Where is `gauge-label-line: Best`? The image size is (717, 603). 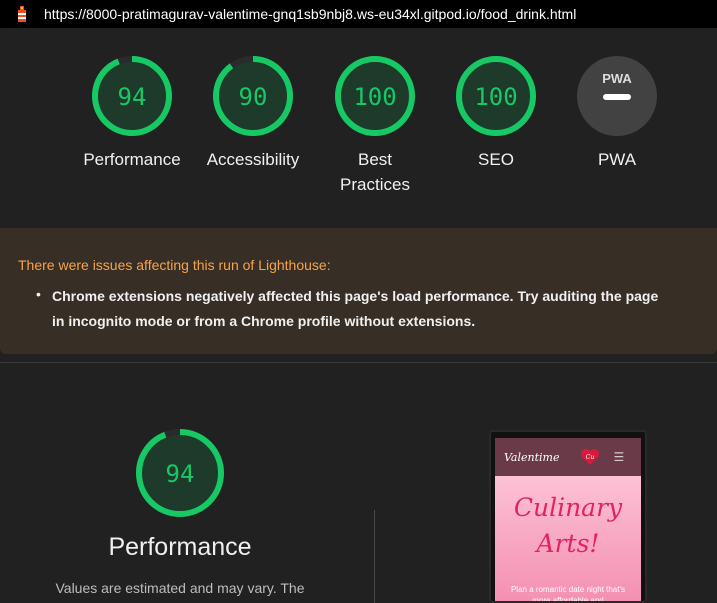 gauge-label-line: Best is located at coordinates (375, 159).